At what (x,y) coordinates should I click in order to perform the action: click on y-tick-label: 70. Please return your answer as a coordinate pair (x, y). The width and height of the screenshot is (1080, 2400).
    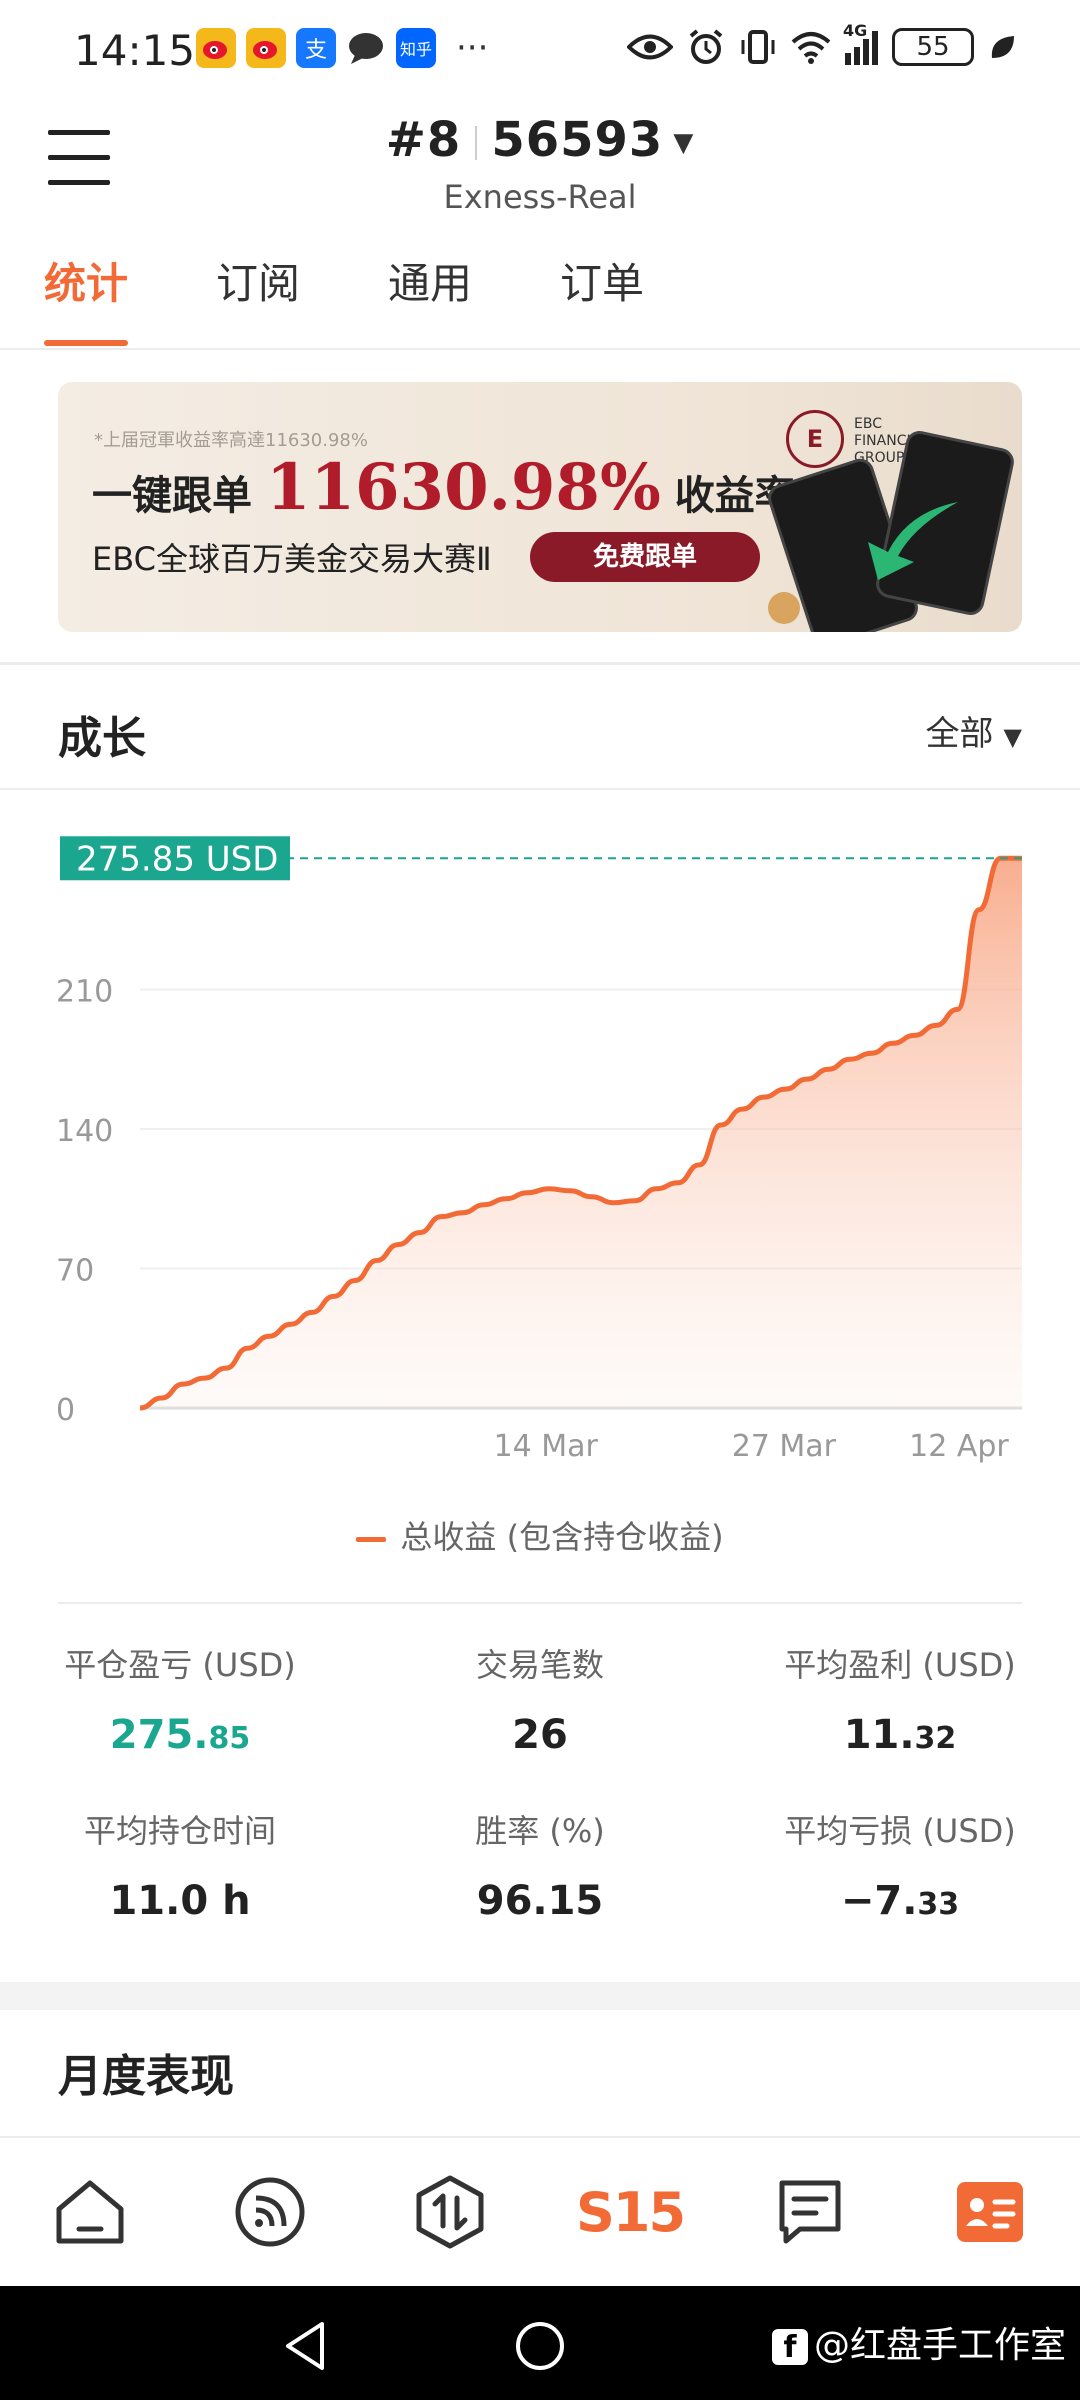
    Looking at the image, I should click on (75, 1271).